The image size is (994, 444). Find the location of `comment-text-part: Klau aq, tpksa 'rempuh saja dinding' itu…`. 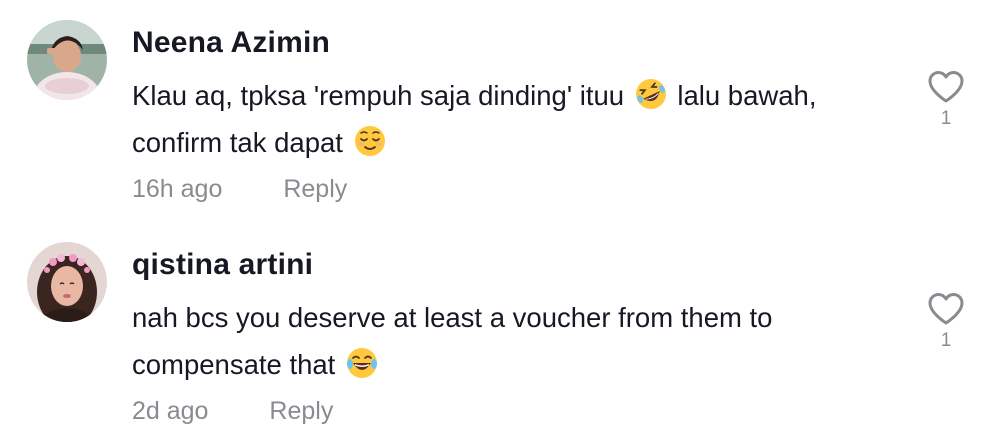

comment-text-part: Klau aq, tpksa 'rempuh saja dinding' itu… is located at coordinates (382, 95).